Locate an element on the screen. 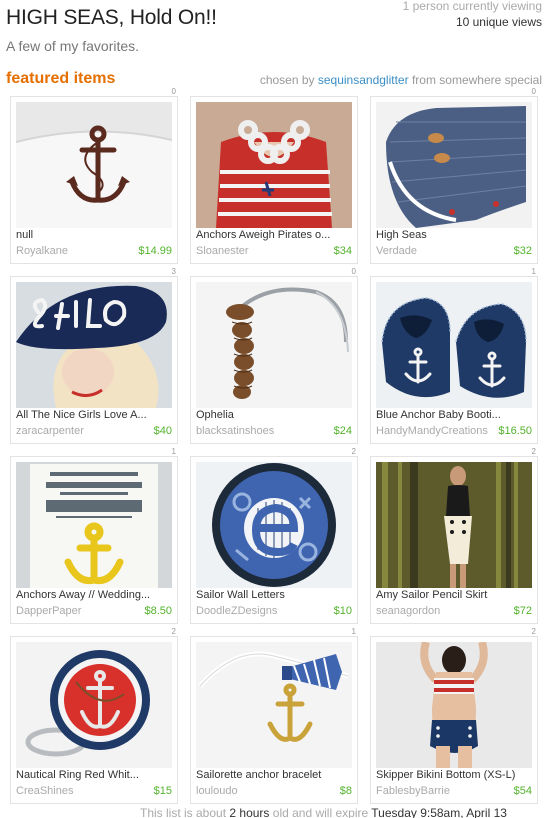  from-label: from is located at coordinates (423, 80).